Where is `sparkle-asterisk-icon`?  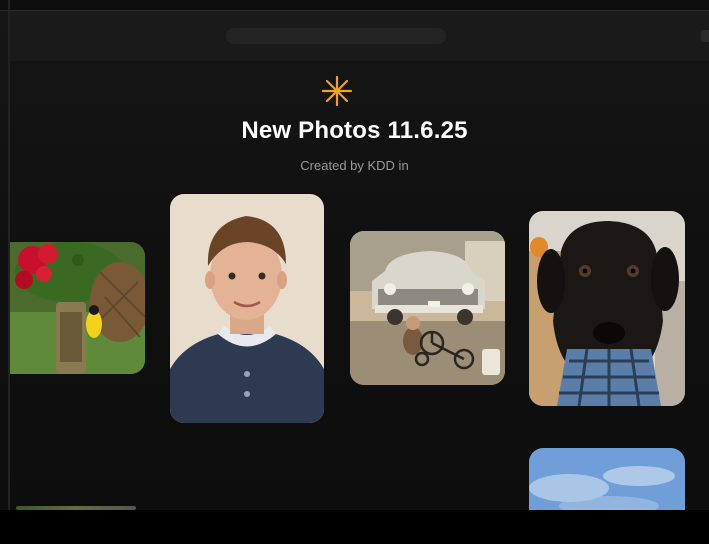
sparkle-asterisk-icon is located at coordinates (337, 91).